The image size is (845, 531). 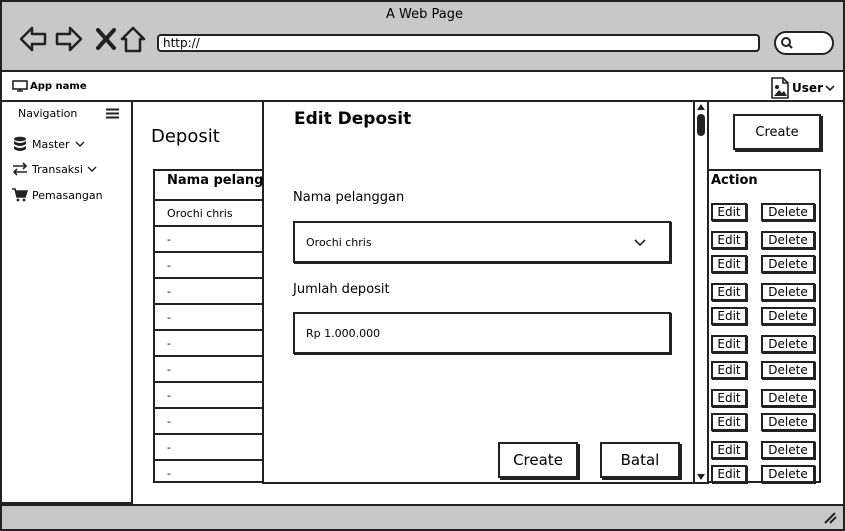 I want to click on back-arrow-icon, so click(x=33, y=39).